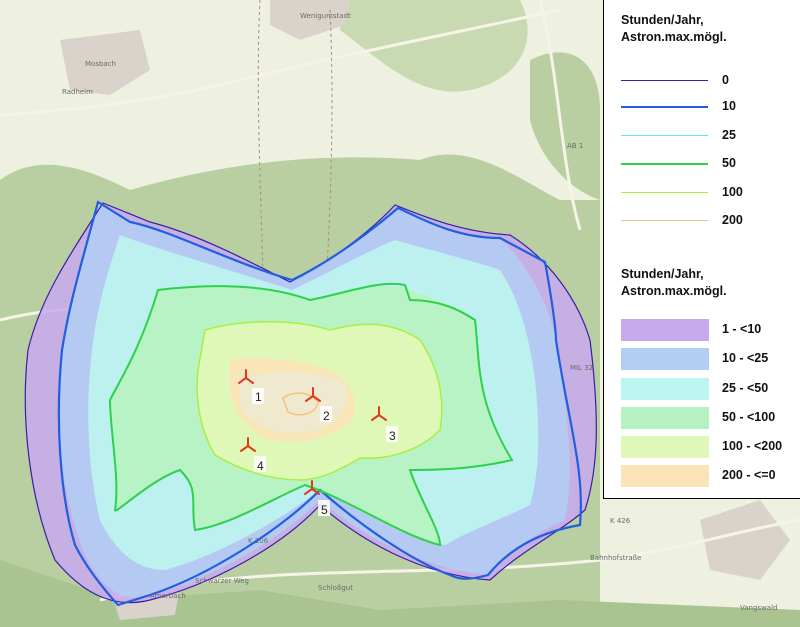 The width and height of the screenshot is (800, 627). I want to click on place-label-ab1: AB 1, so click(575, 146).